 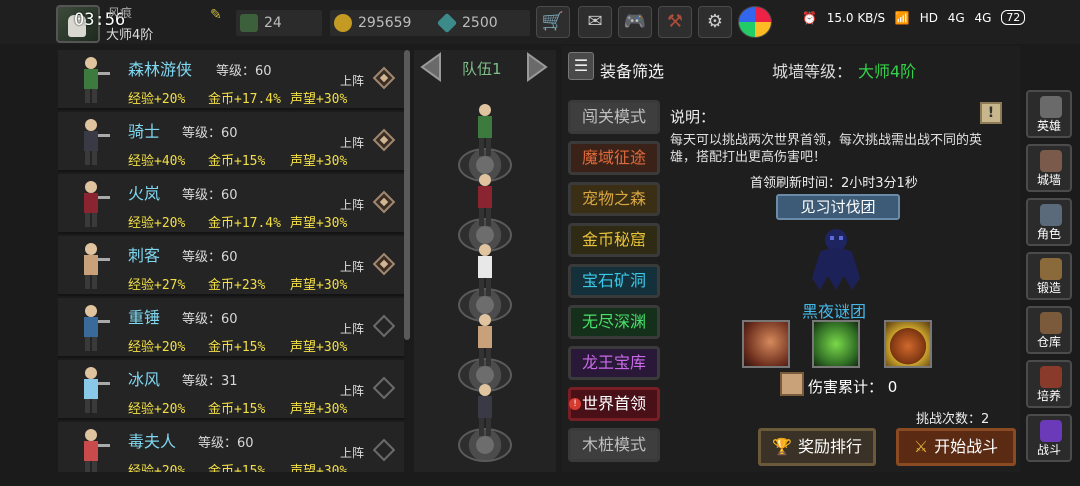 What do you see at coordinates (1049, 384) in the screenshot?
I see `nav-button: 培养` at bounding box center [1049, 384].